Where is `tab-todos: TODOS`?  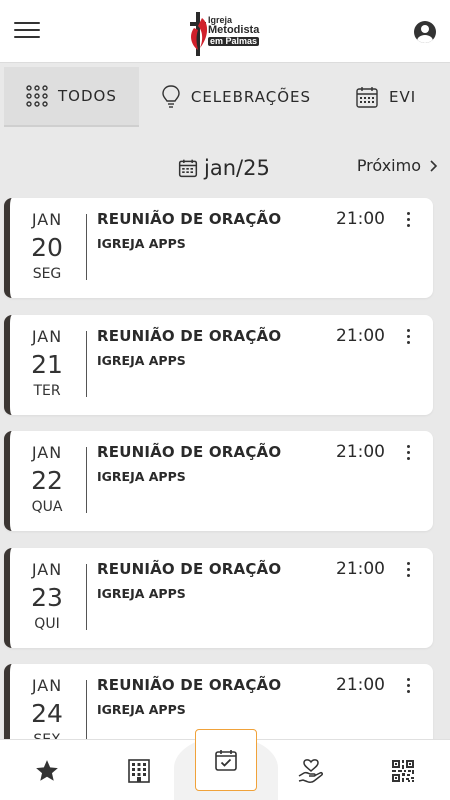
tab-todos: TODOS is located at coordinates (71, 97).